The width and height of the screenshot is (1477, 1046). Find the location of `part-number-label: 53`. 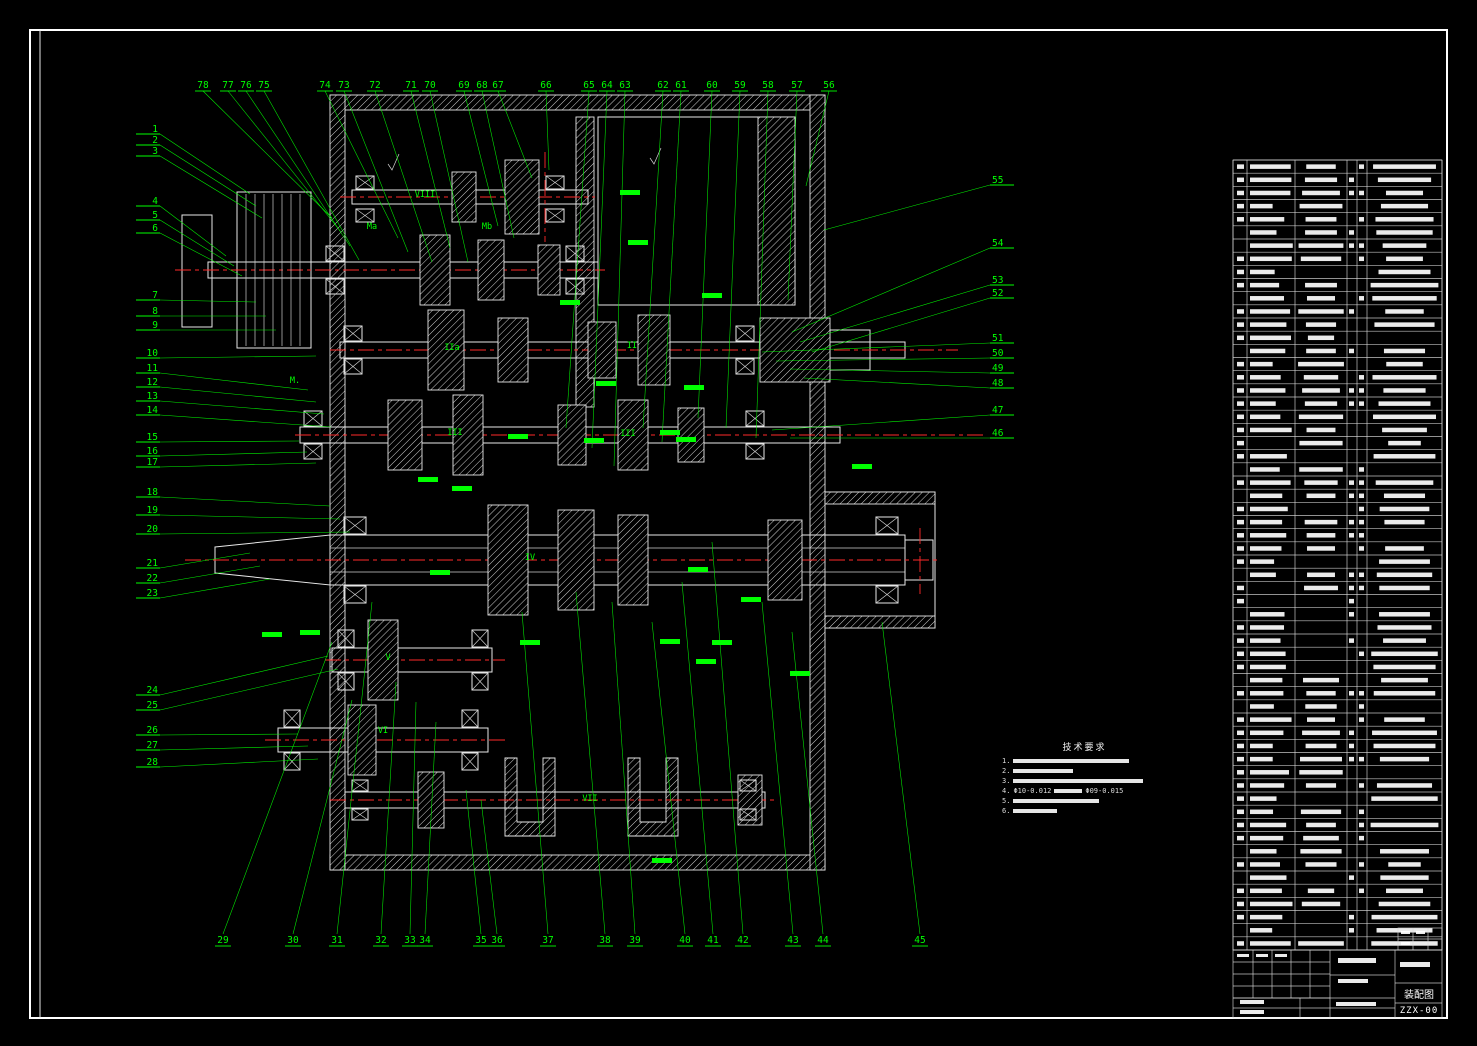

part-number-label: 53 is located at coordinates (997, 280).